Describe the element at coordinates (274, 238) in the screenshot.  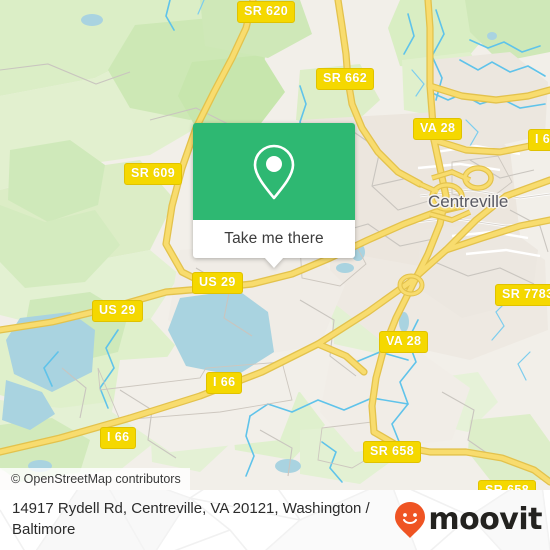
I see `callout-label: Take me there` at that location.